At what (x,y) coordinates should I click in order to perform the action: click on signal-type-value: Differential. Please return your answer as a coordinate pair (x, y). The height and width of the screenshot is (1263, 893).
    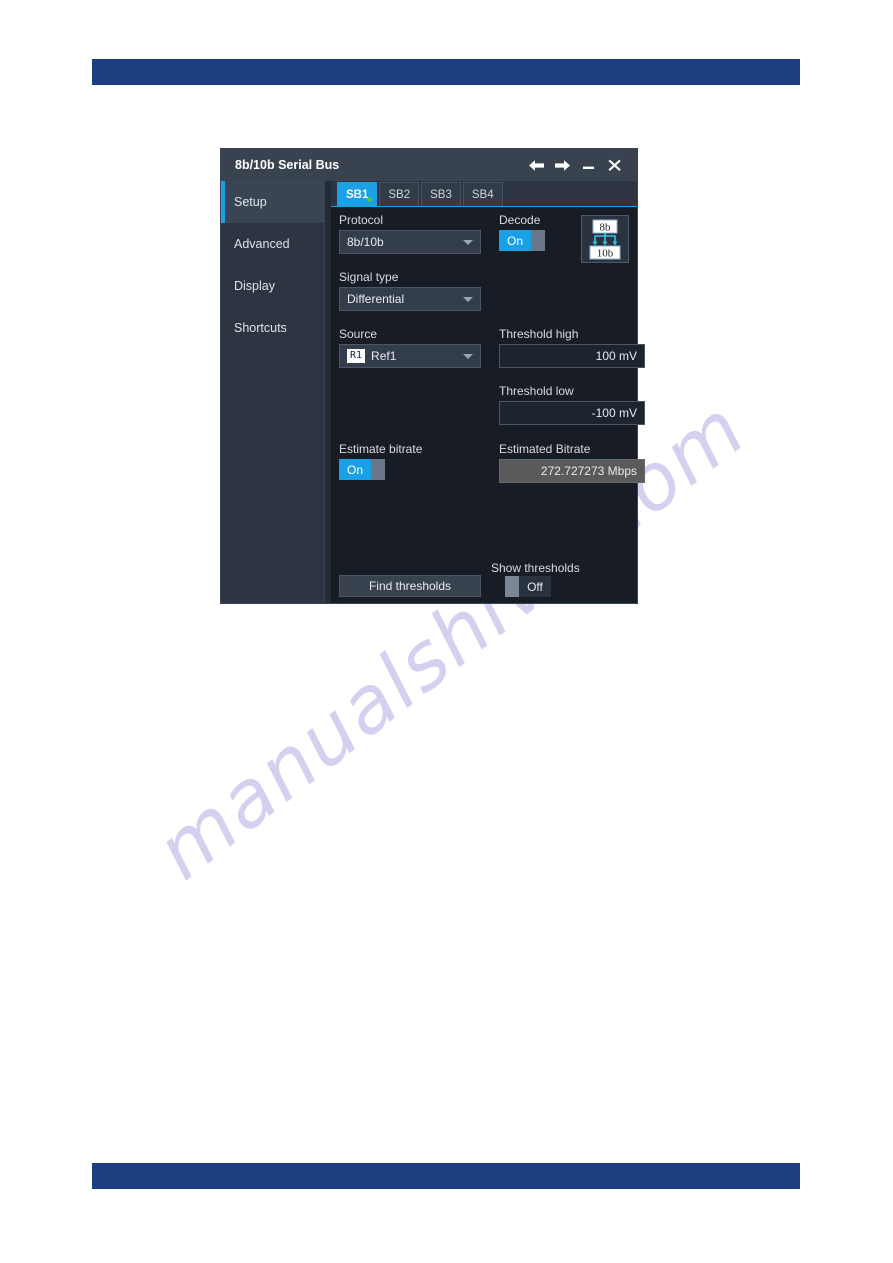
    Looking at the image, I should click on (376, 299).